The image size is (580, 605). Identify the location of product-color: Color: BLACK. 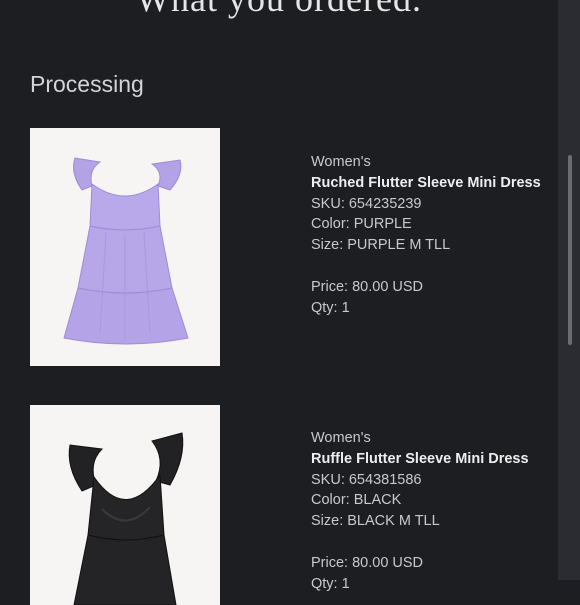
(356, 500).